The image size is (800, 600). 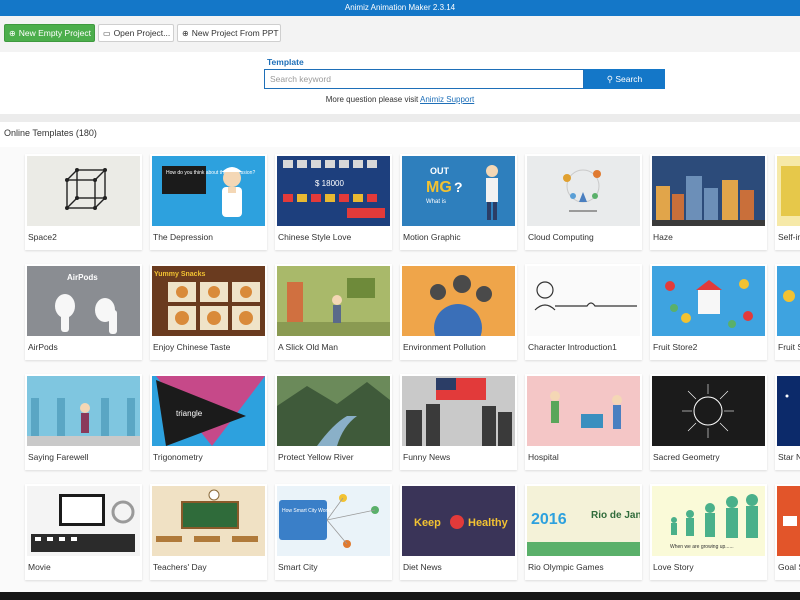 I want to click on search-button-label: Search, so click(x=629, y=79).